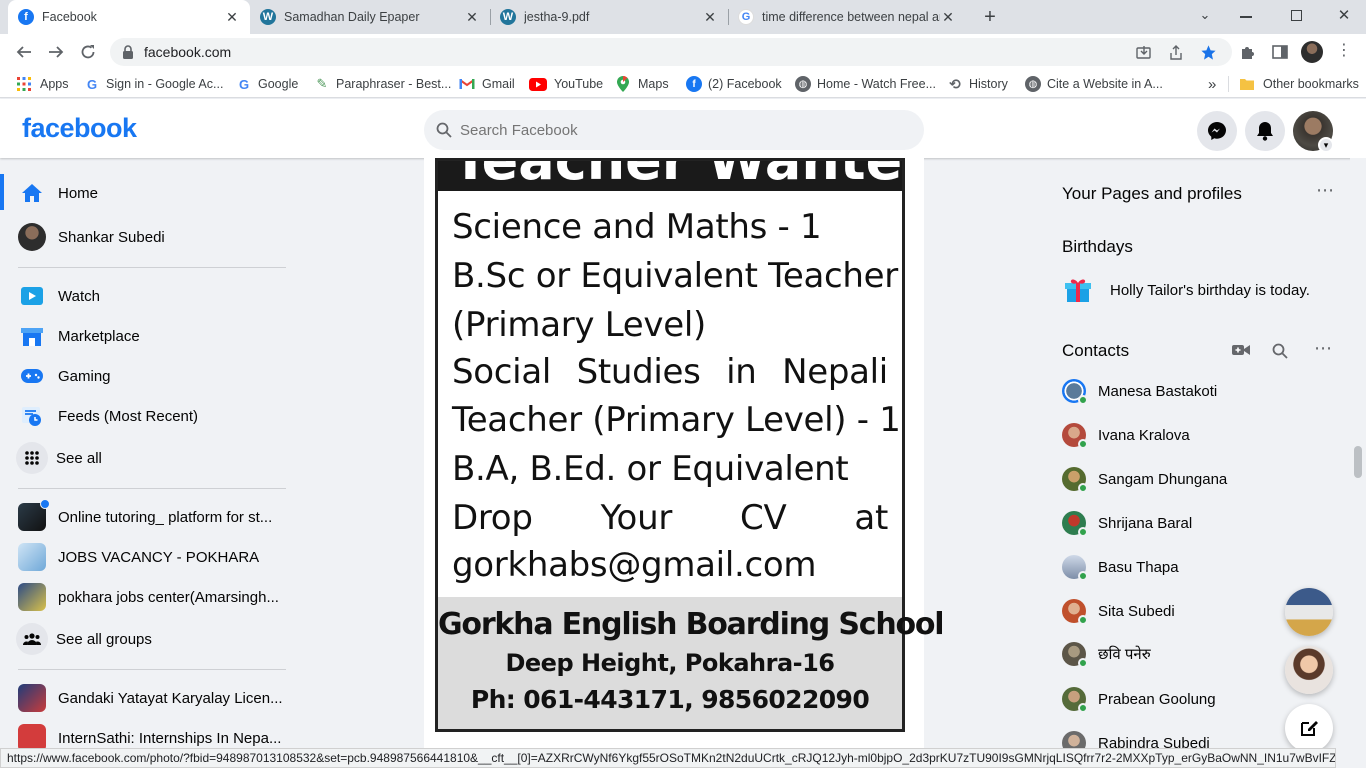 Image resolution: width=1366 pixels, height=768 pixels. Describe the element at coordinates (609, 17) in the screenshot. I see `tab-jestha: W jestha-9.pdf ✕` at that location.